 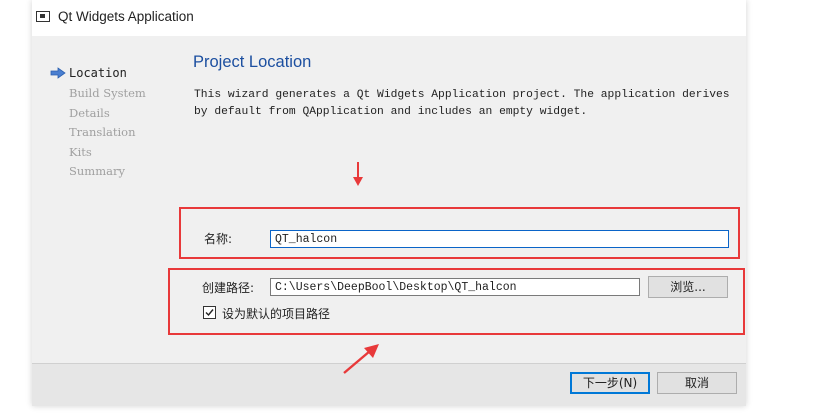 What do you see at coordinates (697, 383) in the screenshot?
I see `cancel-button: 取消` at bounding box center [697, 383].